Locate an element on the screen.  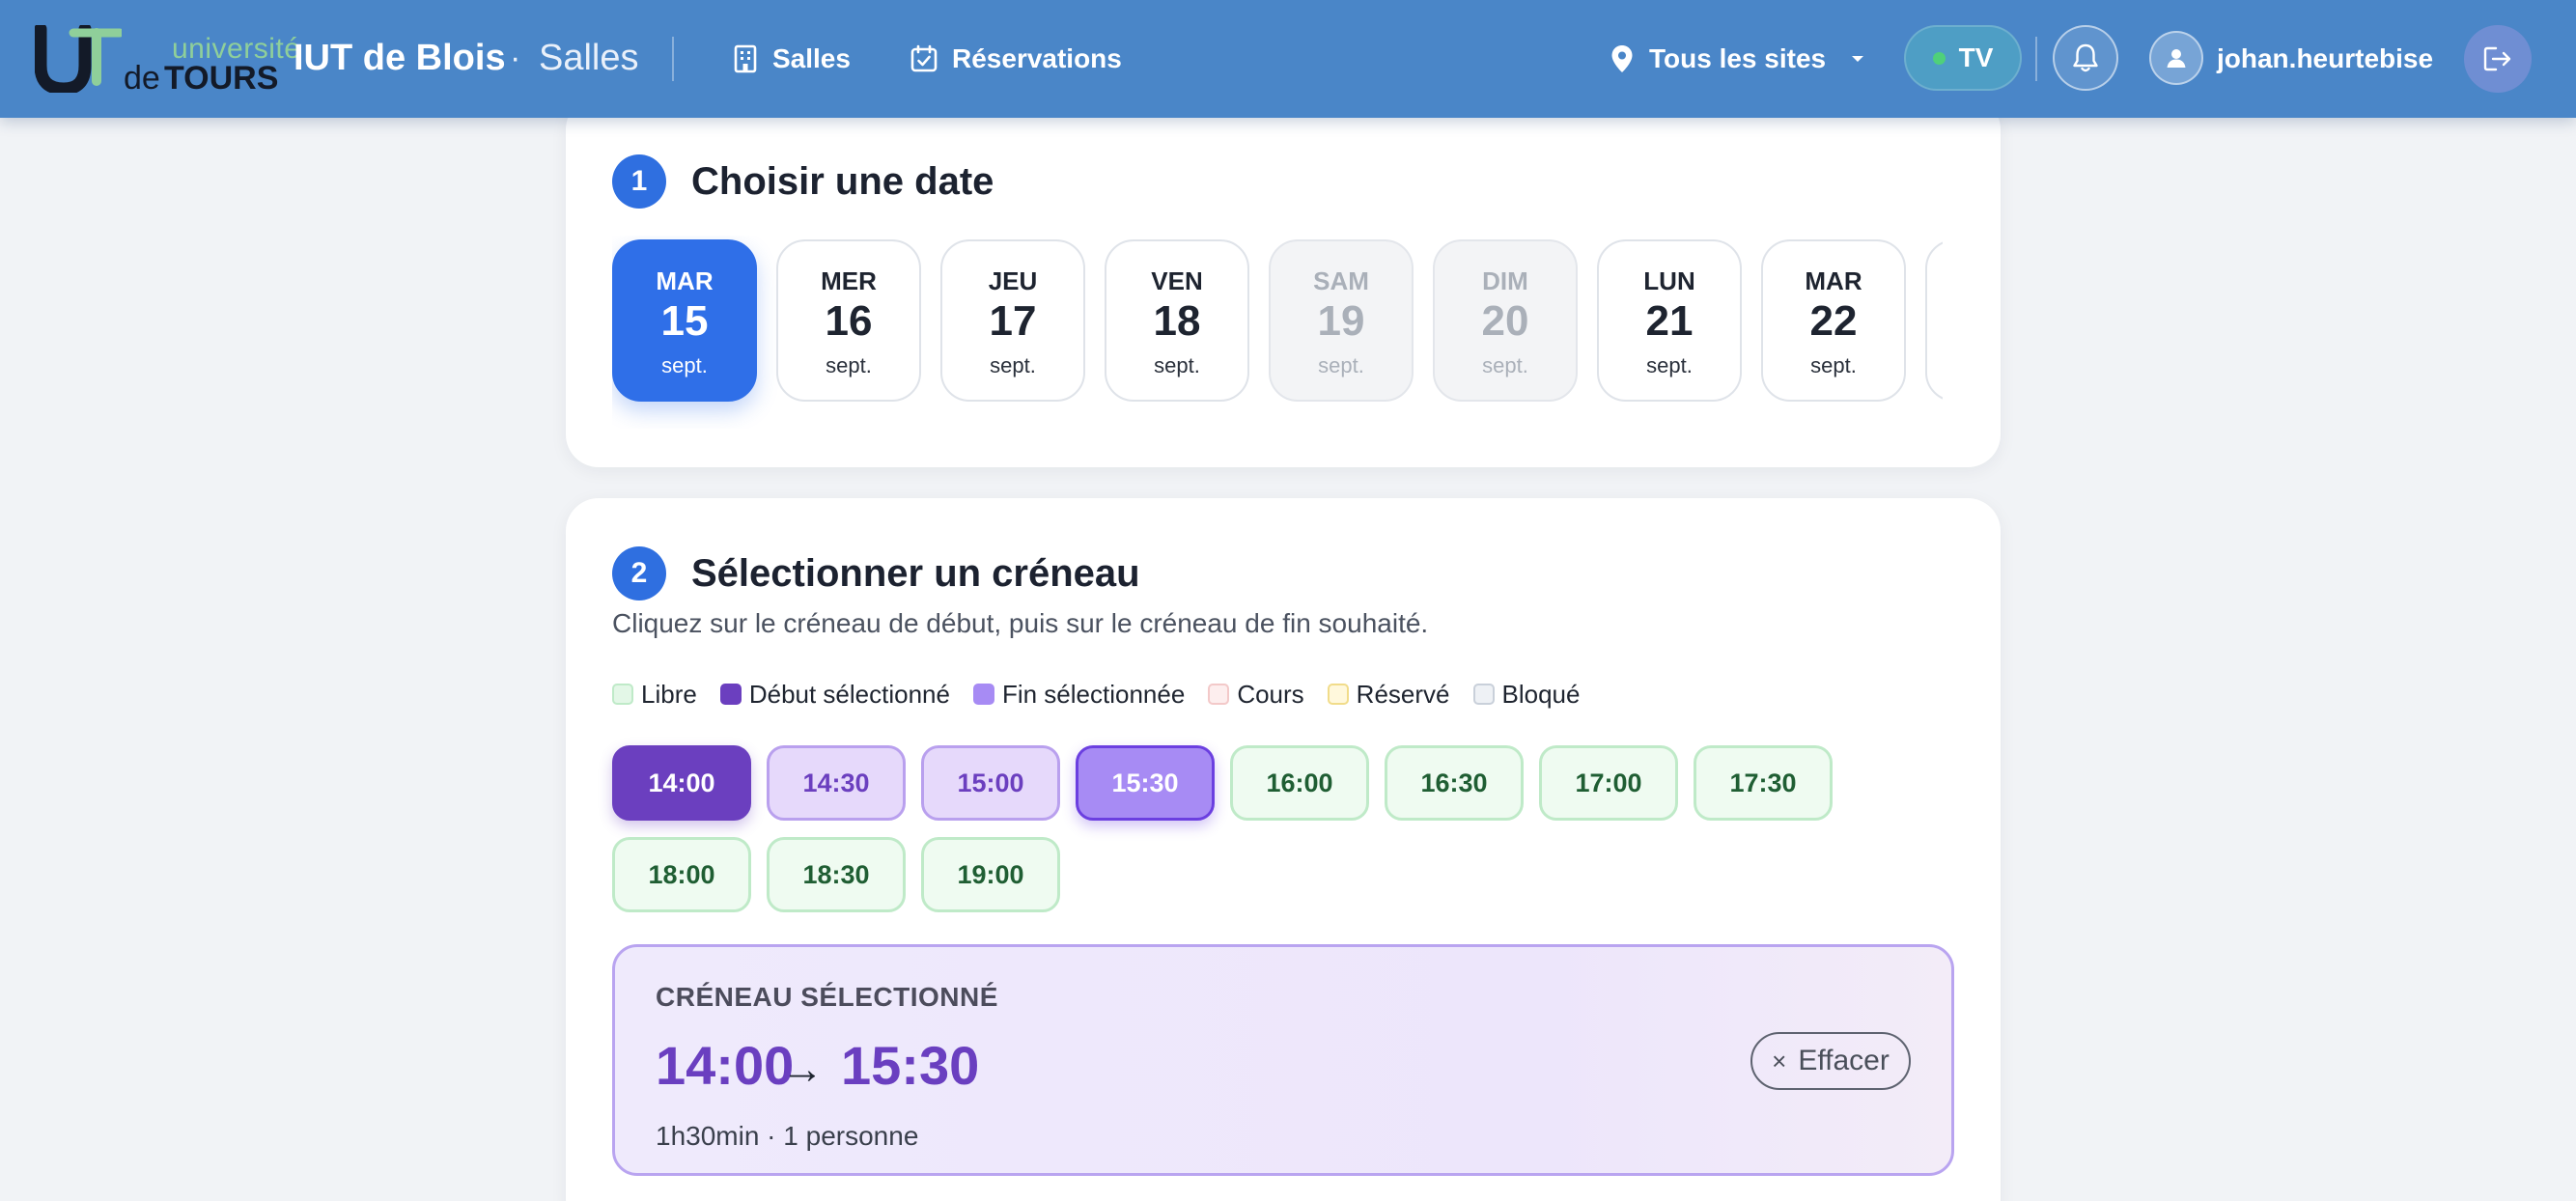
summary-start-time: 14:00 is located at coordinates (726, 1065).